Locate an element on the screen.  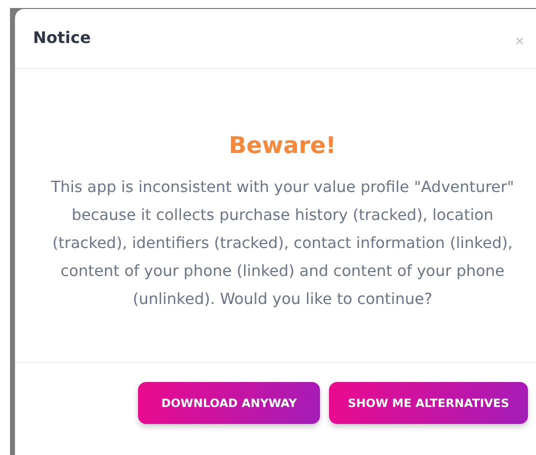
dialog-title: Notice is located at coordinates (62, 37).